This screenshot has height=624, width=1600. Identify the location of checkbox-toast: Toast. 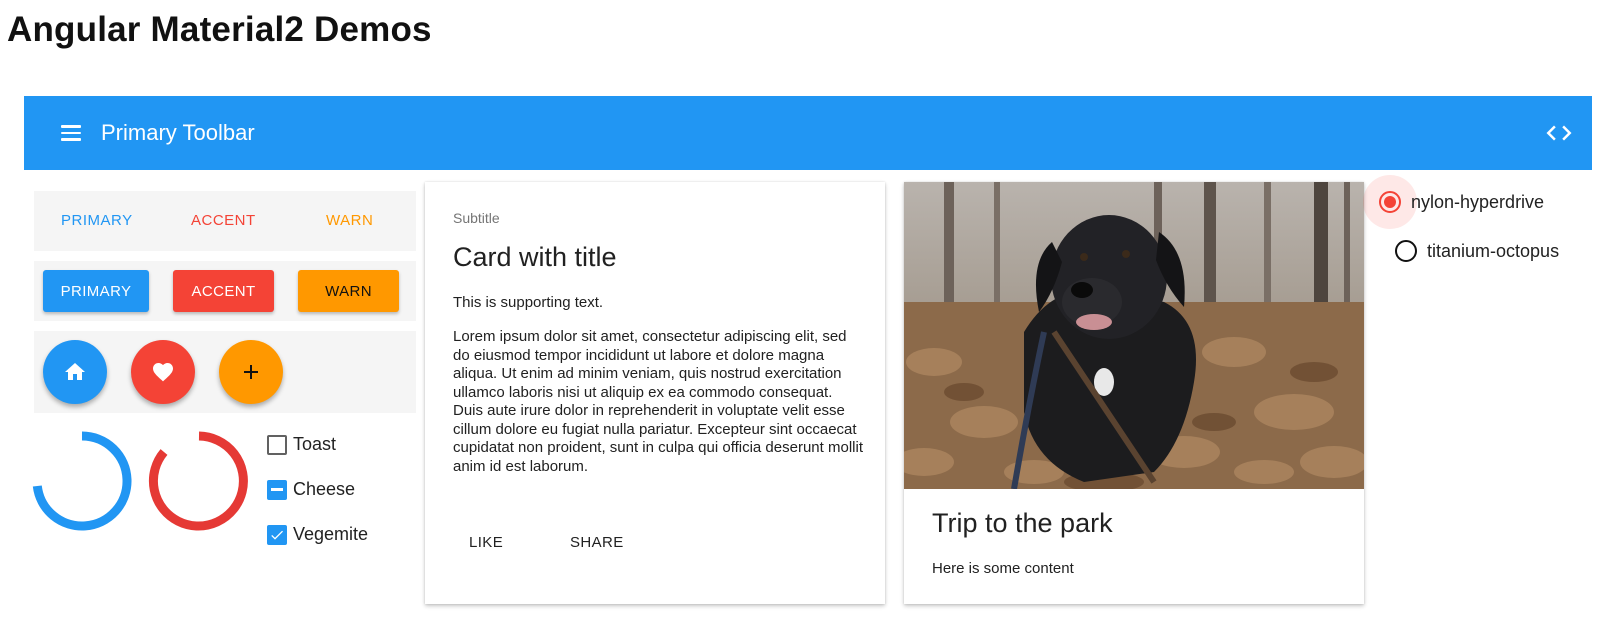
(301, 444).